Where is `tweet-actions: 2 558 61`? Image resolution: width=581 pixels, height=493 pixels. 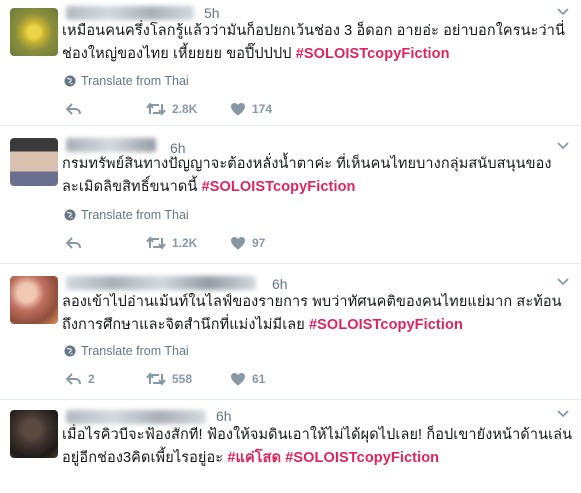 tweet-actions: 2 558 61 is located at coordinates (216, 382).